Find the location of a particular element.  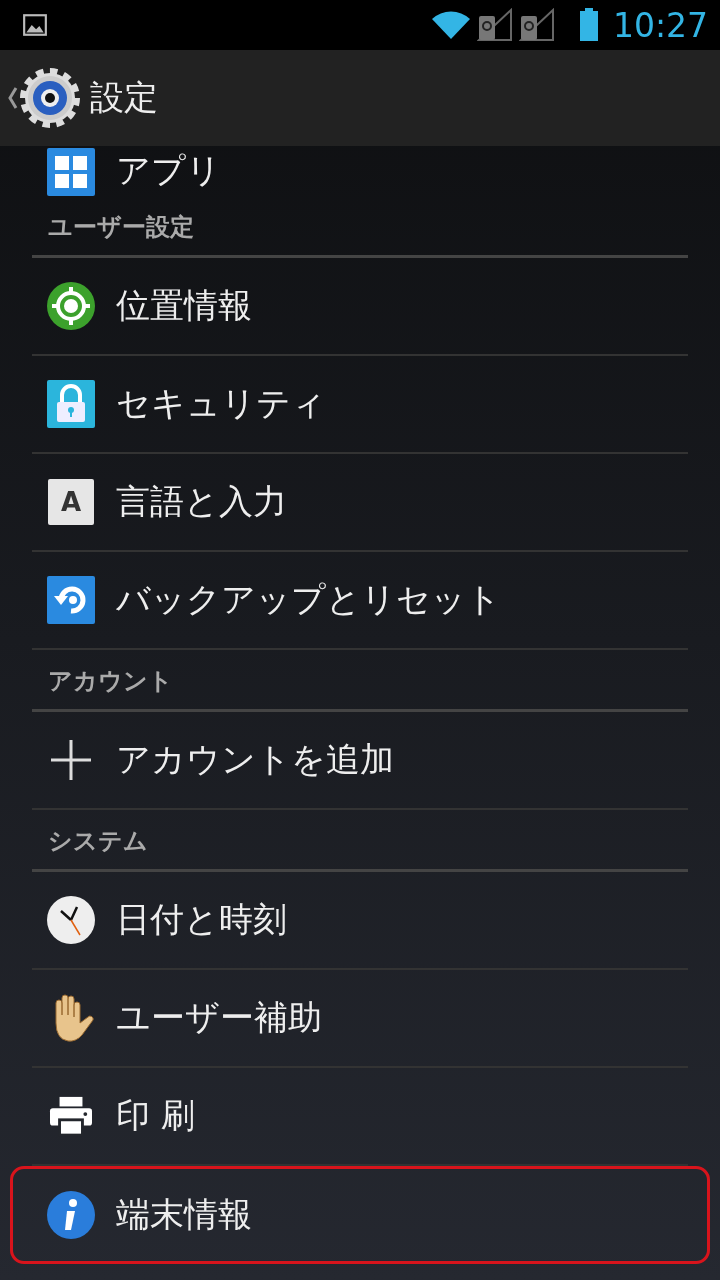

item-label: 端末情報 is located at coordinates (184, 1214).